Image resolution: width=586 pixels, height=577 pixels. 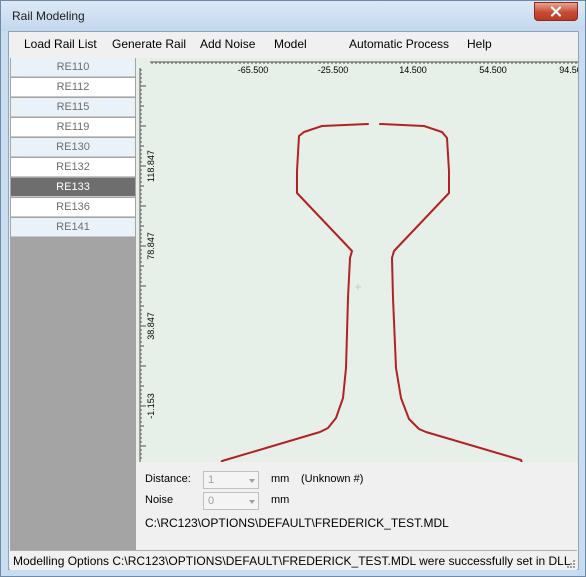 I want to click on noise-unit: mm, so click(x=280, y=500).